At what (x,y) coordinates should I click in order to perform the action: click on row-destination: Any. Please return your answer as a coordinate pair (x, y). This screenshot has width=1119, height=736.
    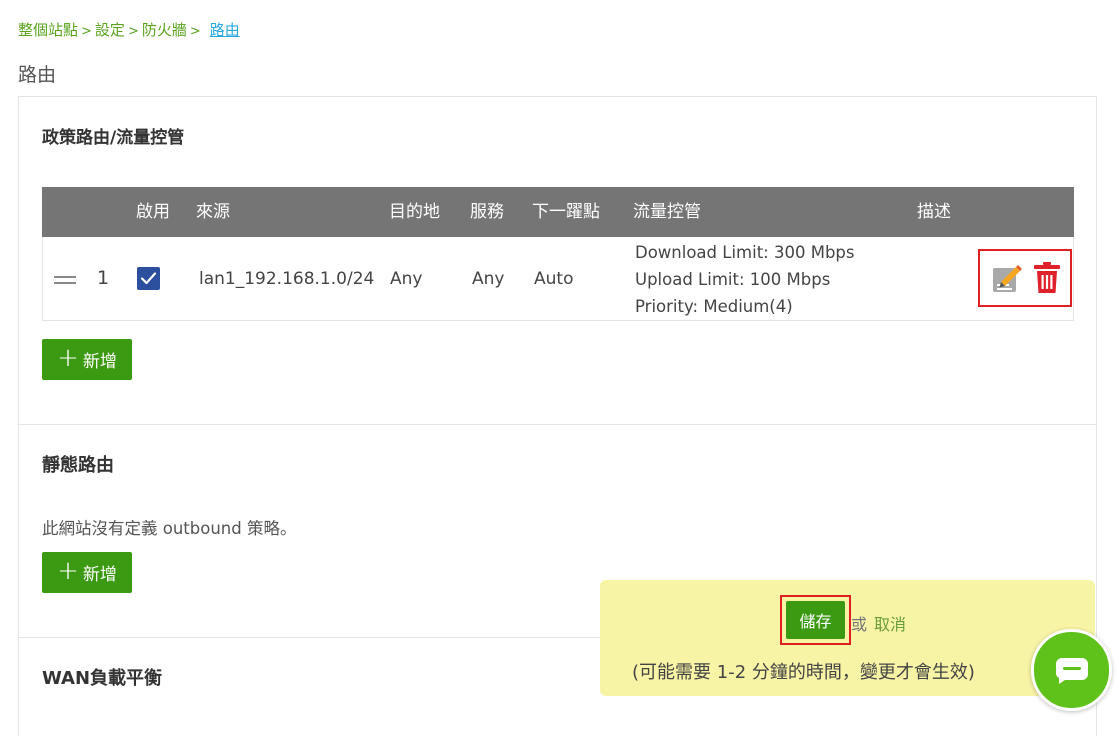
    Looking at the image, I should click on (406, 279).